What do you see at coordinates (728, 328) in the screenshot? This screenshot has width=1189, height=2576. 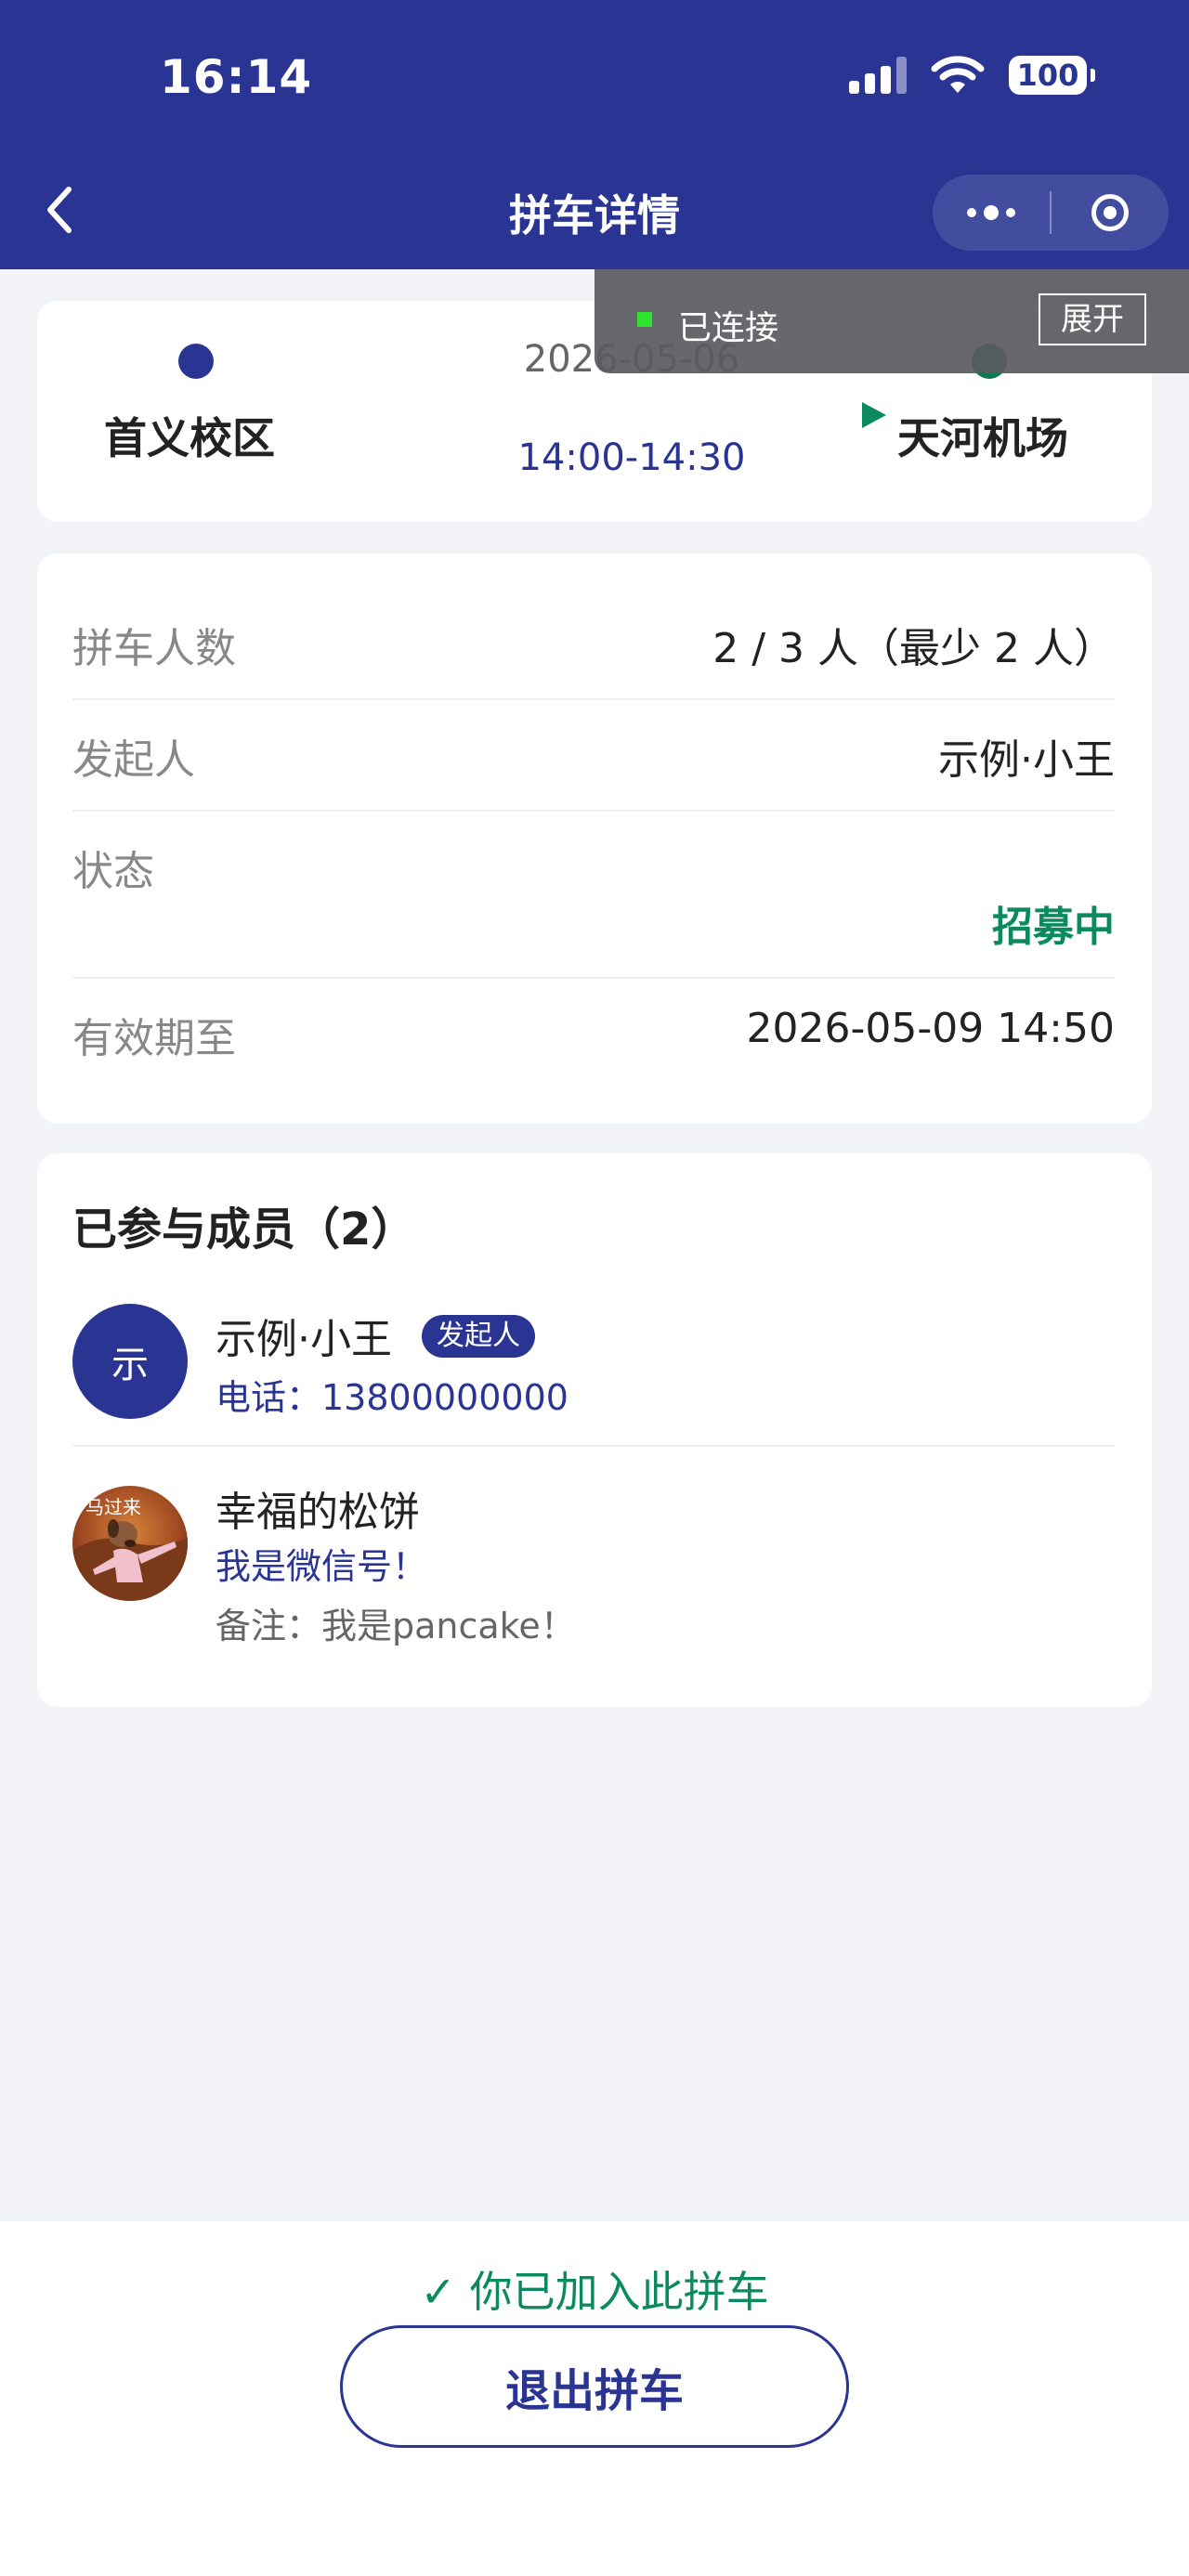 I see `connection-status: 已连接` at bounding box center [728, 328].